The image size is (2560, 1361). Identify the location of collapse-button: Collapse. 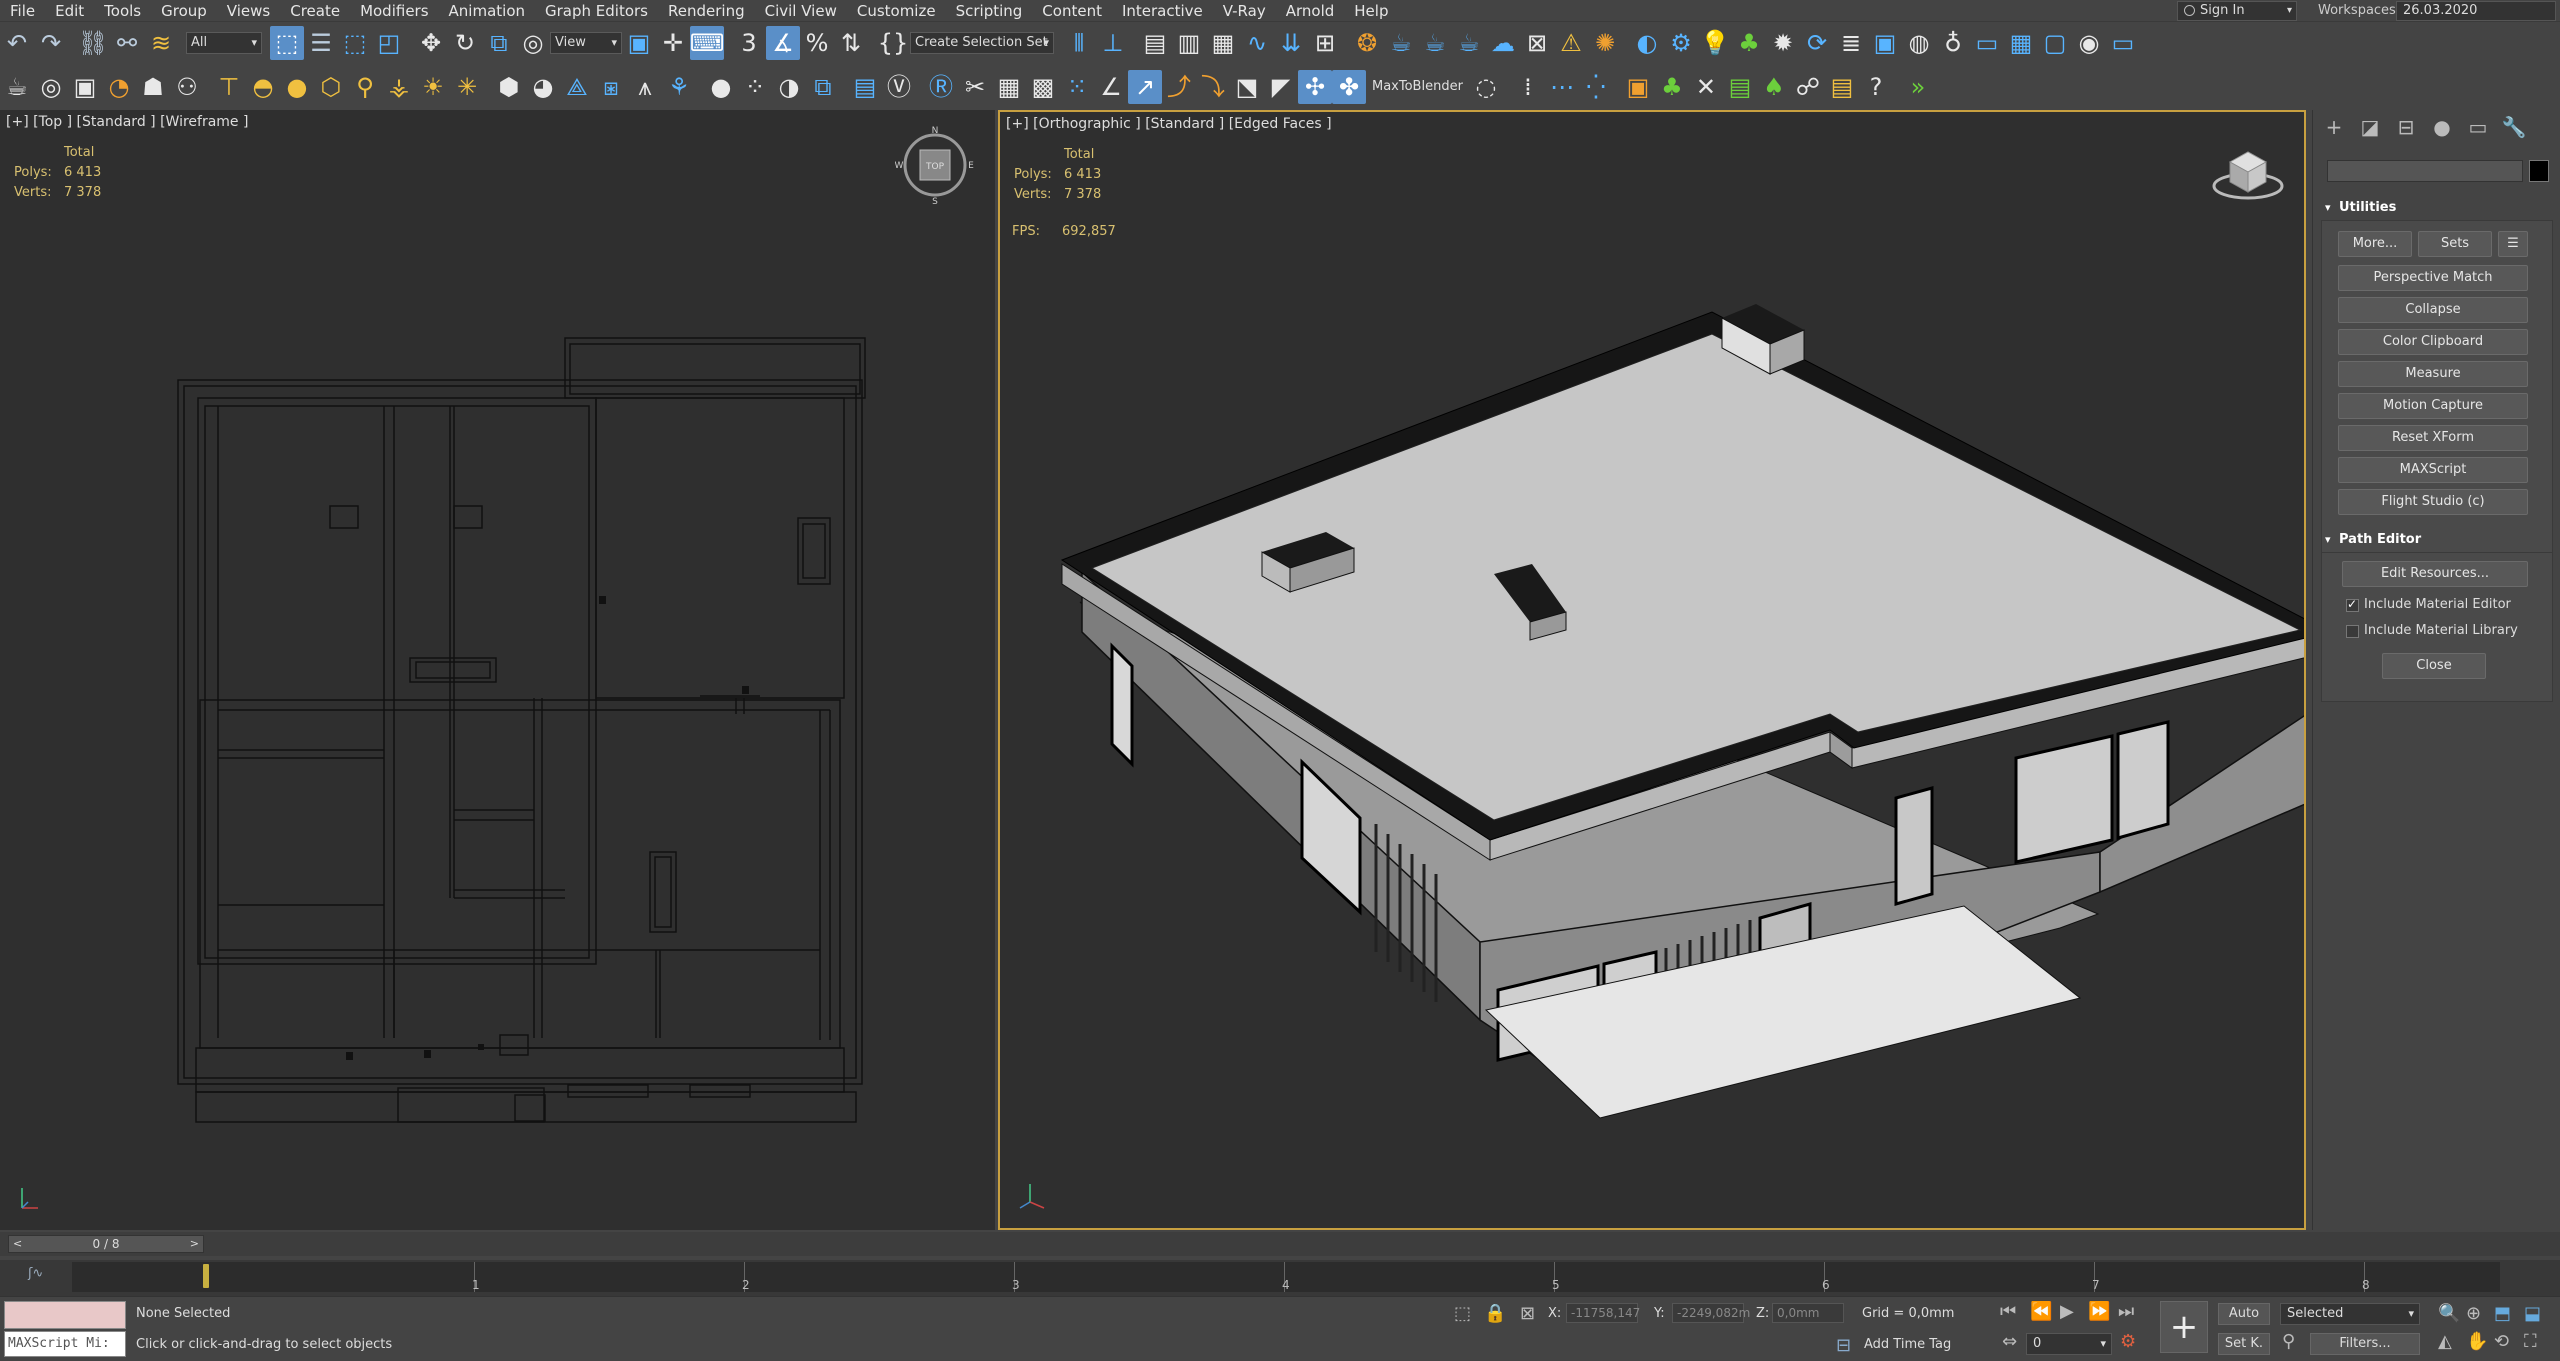
(2433, 310).